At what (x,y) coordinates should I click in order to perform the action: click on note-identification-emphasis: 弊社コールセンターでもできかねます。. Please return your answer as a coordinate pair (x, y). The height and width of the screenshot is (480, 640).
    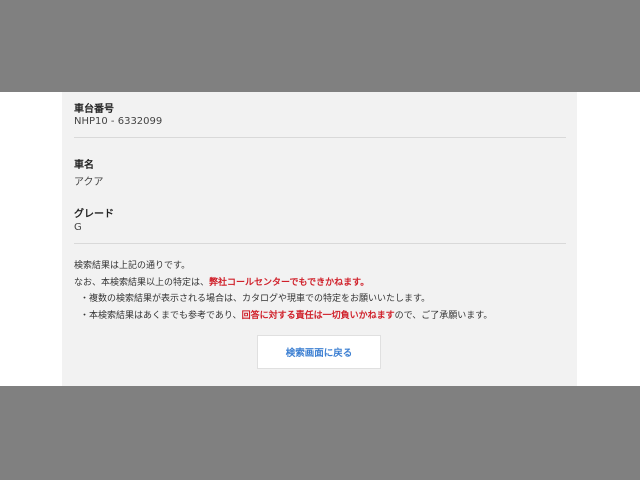
    Looking at the image, I should click on (289, 283).